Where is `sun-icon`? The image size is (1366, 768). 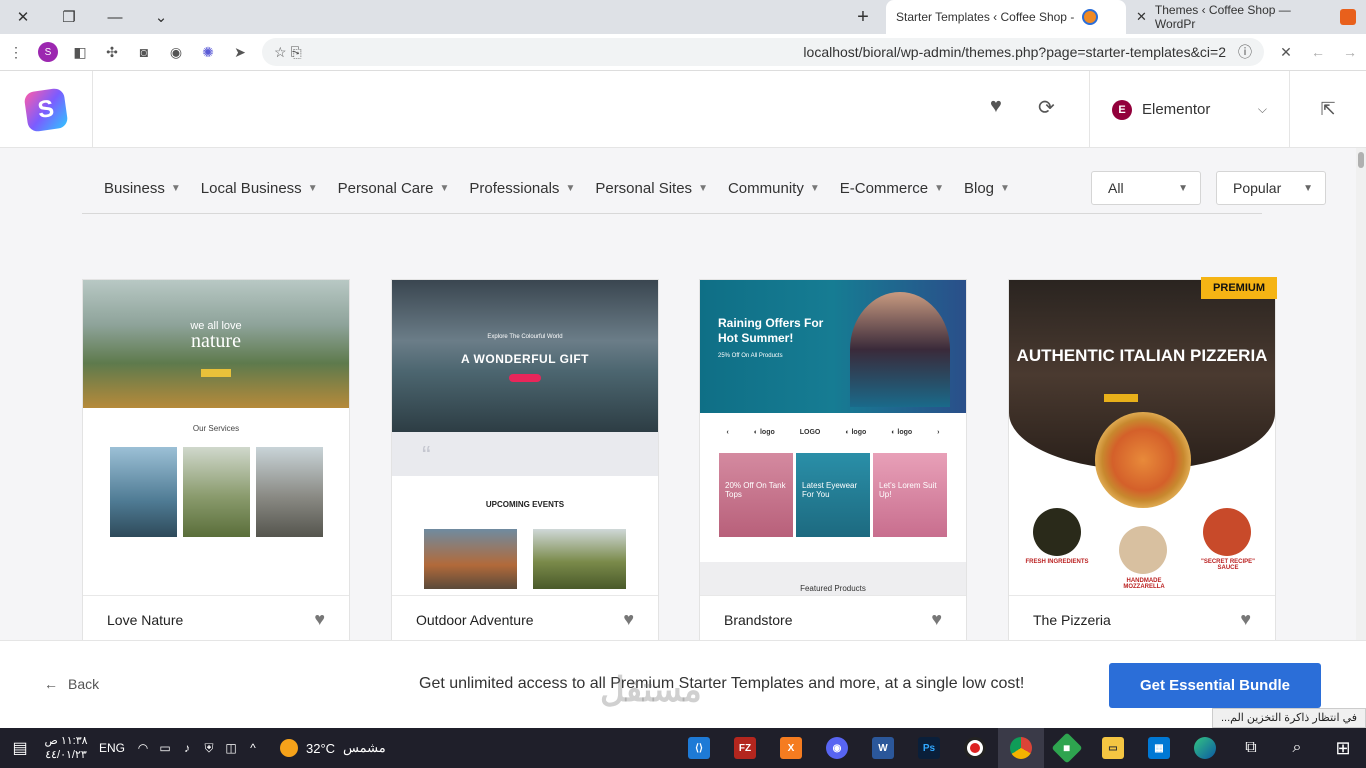
sun-icon is located at coordinates (289, 748).